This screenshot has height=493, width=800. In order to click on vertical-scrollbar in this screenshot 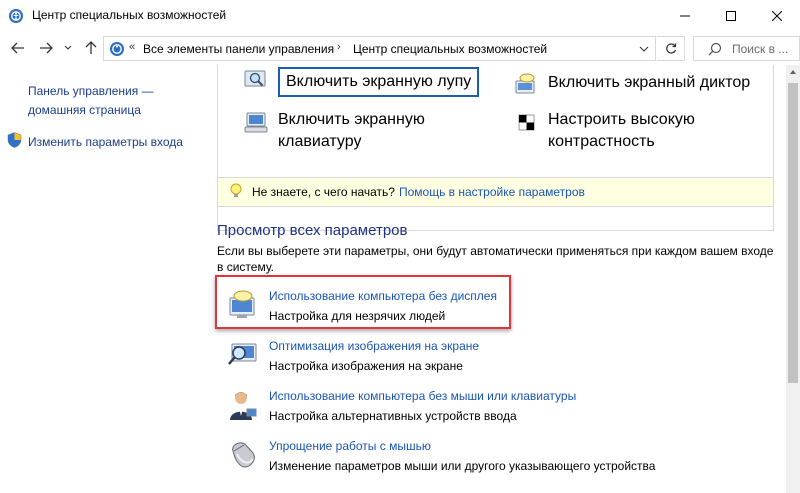, I will do `click(793, 279)`.